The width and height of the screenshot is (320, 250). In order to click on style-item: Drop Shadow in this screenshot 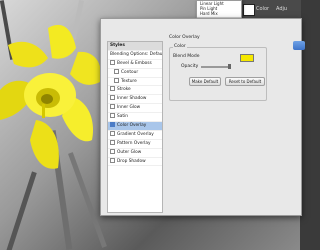, I will do `click(135, 162)`.